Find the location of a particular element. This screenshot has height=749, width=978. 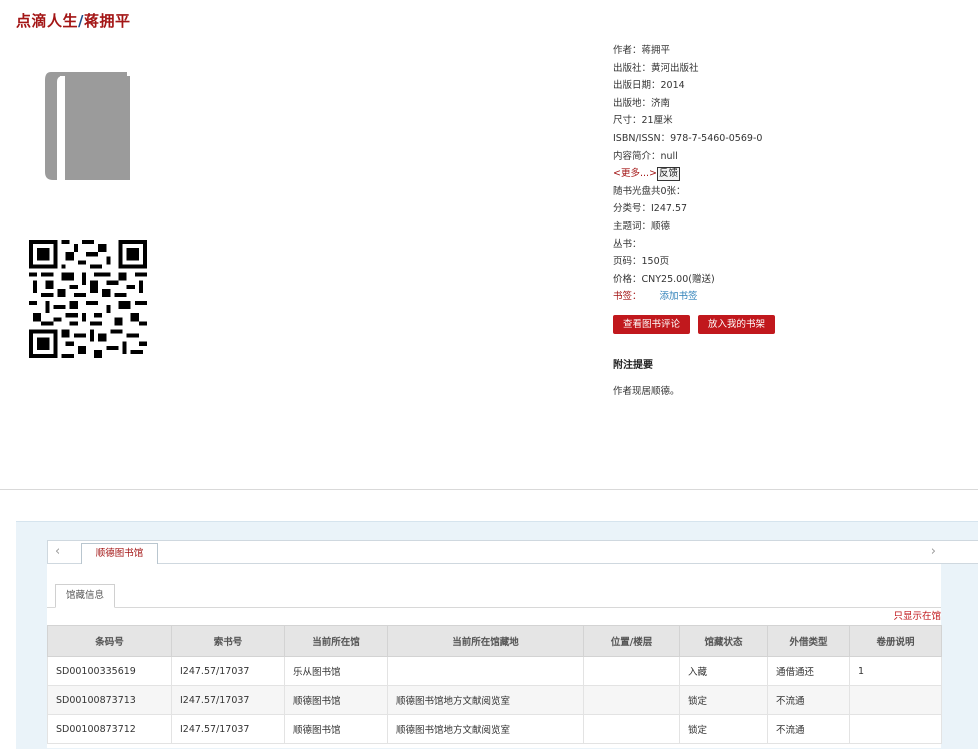

add-to-shelf-button: 放入我的书架 is located at coordinates (737, 324).